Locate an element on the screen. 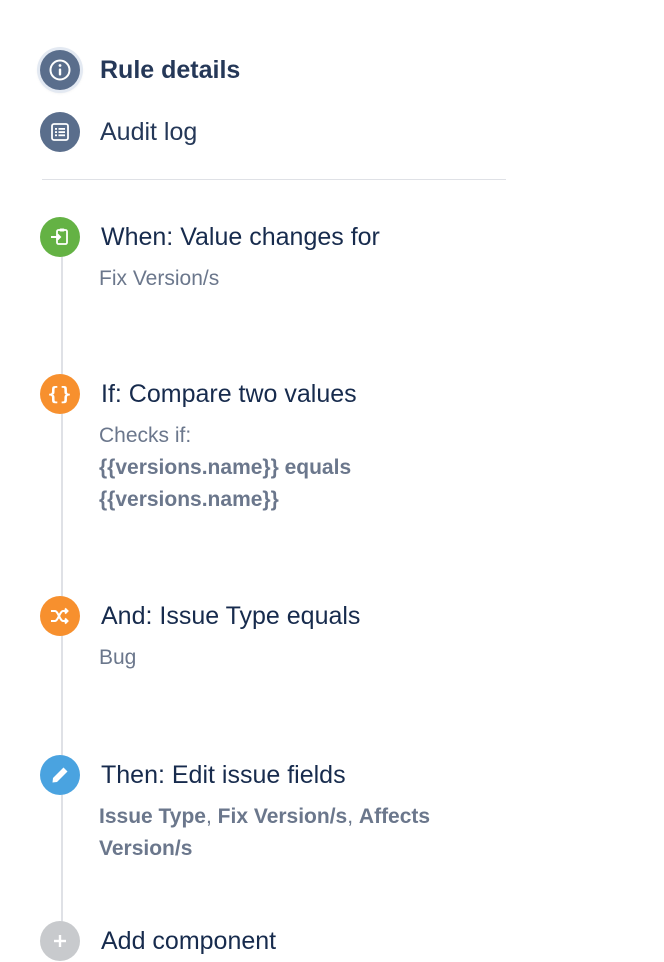 The image size is (664, 962). nav-audit-log-label: Audit log is located at coordinates (149, 131).